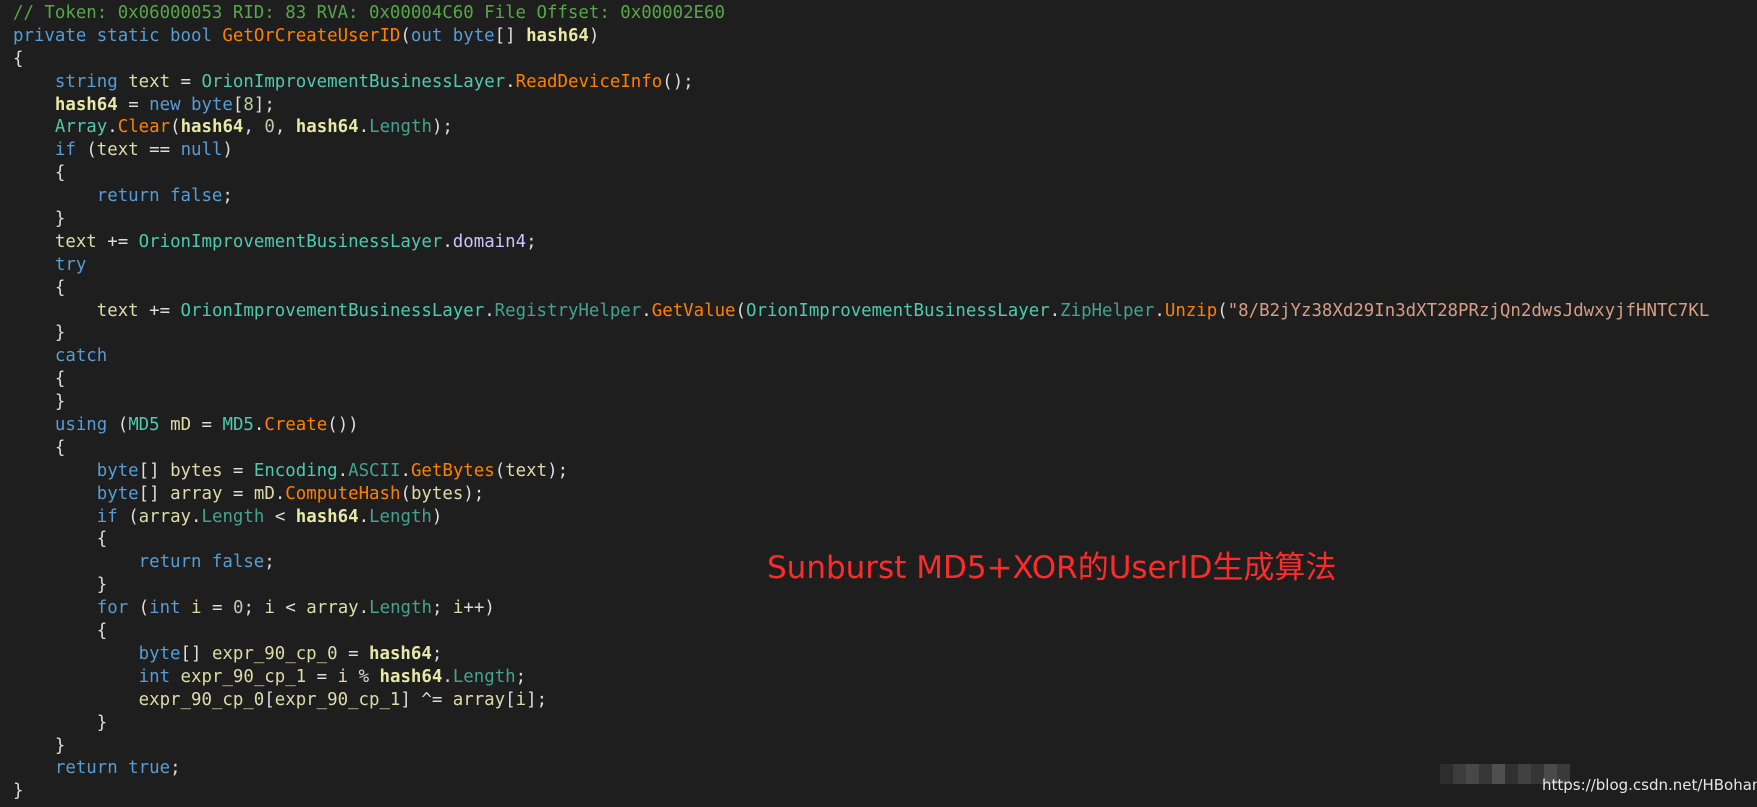 The height and width of the screenshot is (807, 1757). Describe the element at coordinates (290, 241) in the screenshot. I see `code-token: OrionImprovementBusinessLayer` at that location.